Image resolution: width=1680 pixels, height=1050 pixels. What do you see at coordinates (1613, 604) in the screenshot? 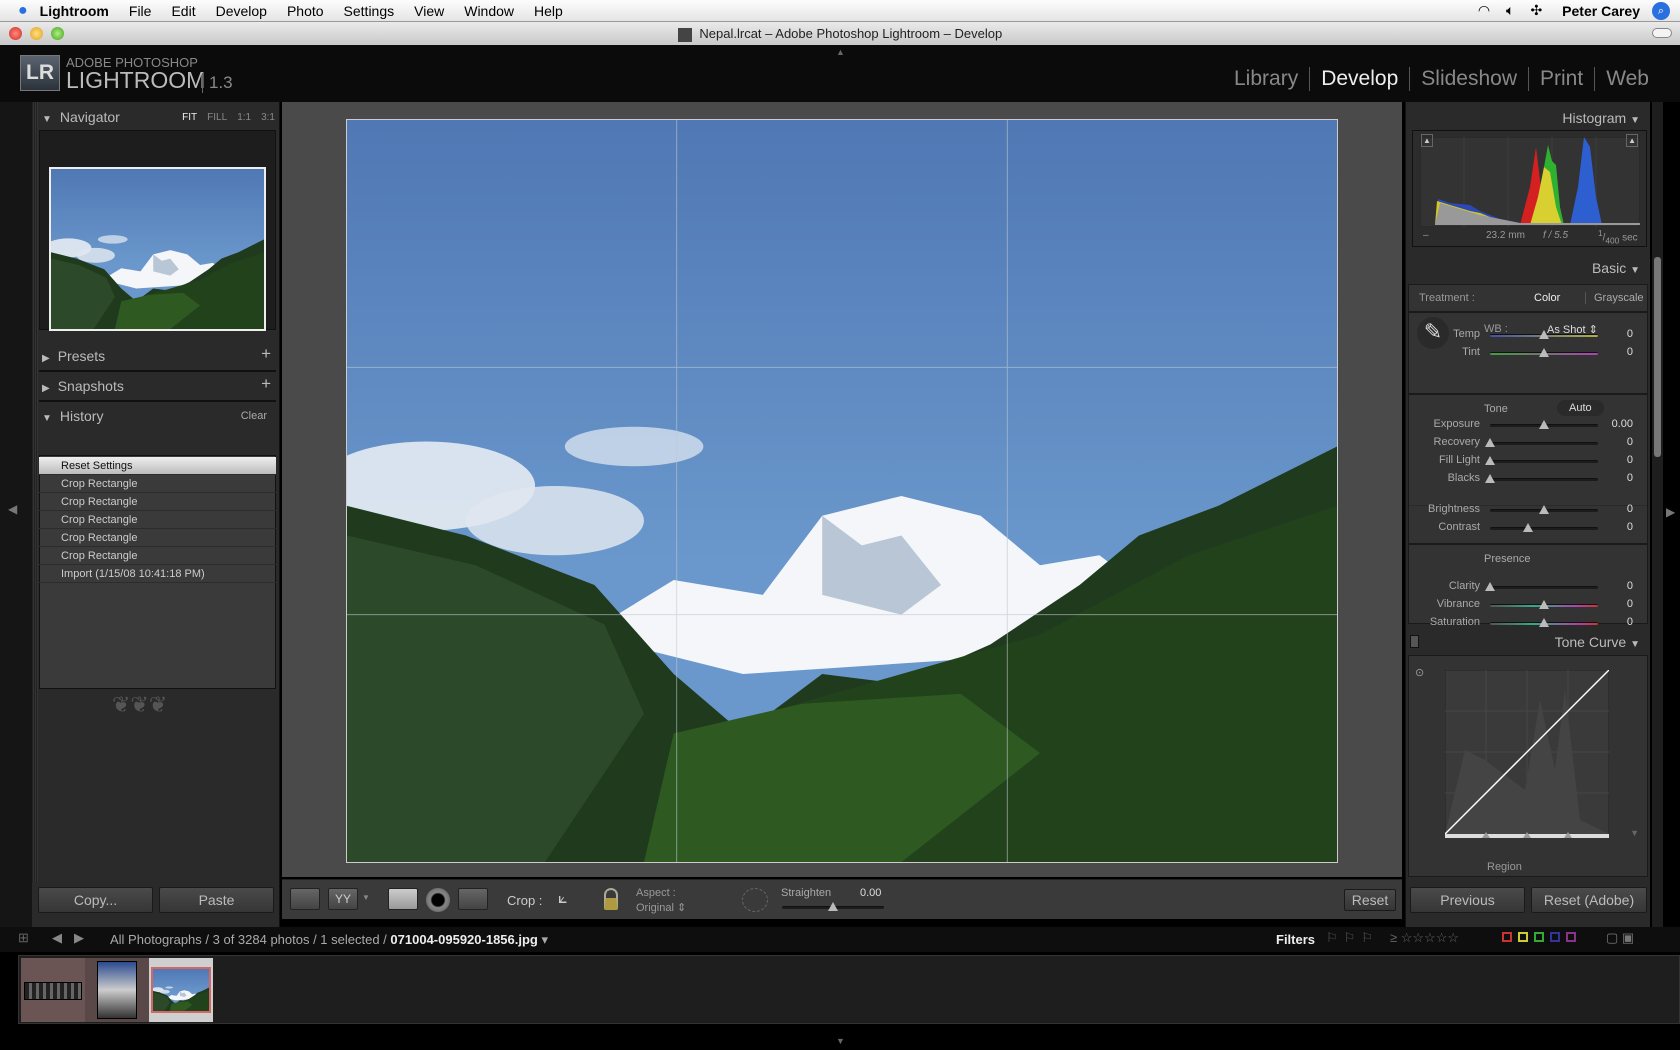
I see `vibrance-value: 0` at bounding box center [1613, 604].